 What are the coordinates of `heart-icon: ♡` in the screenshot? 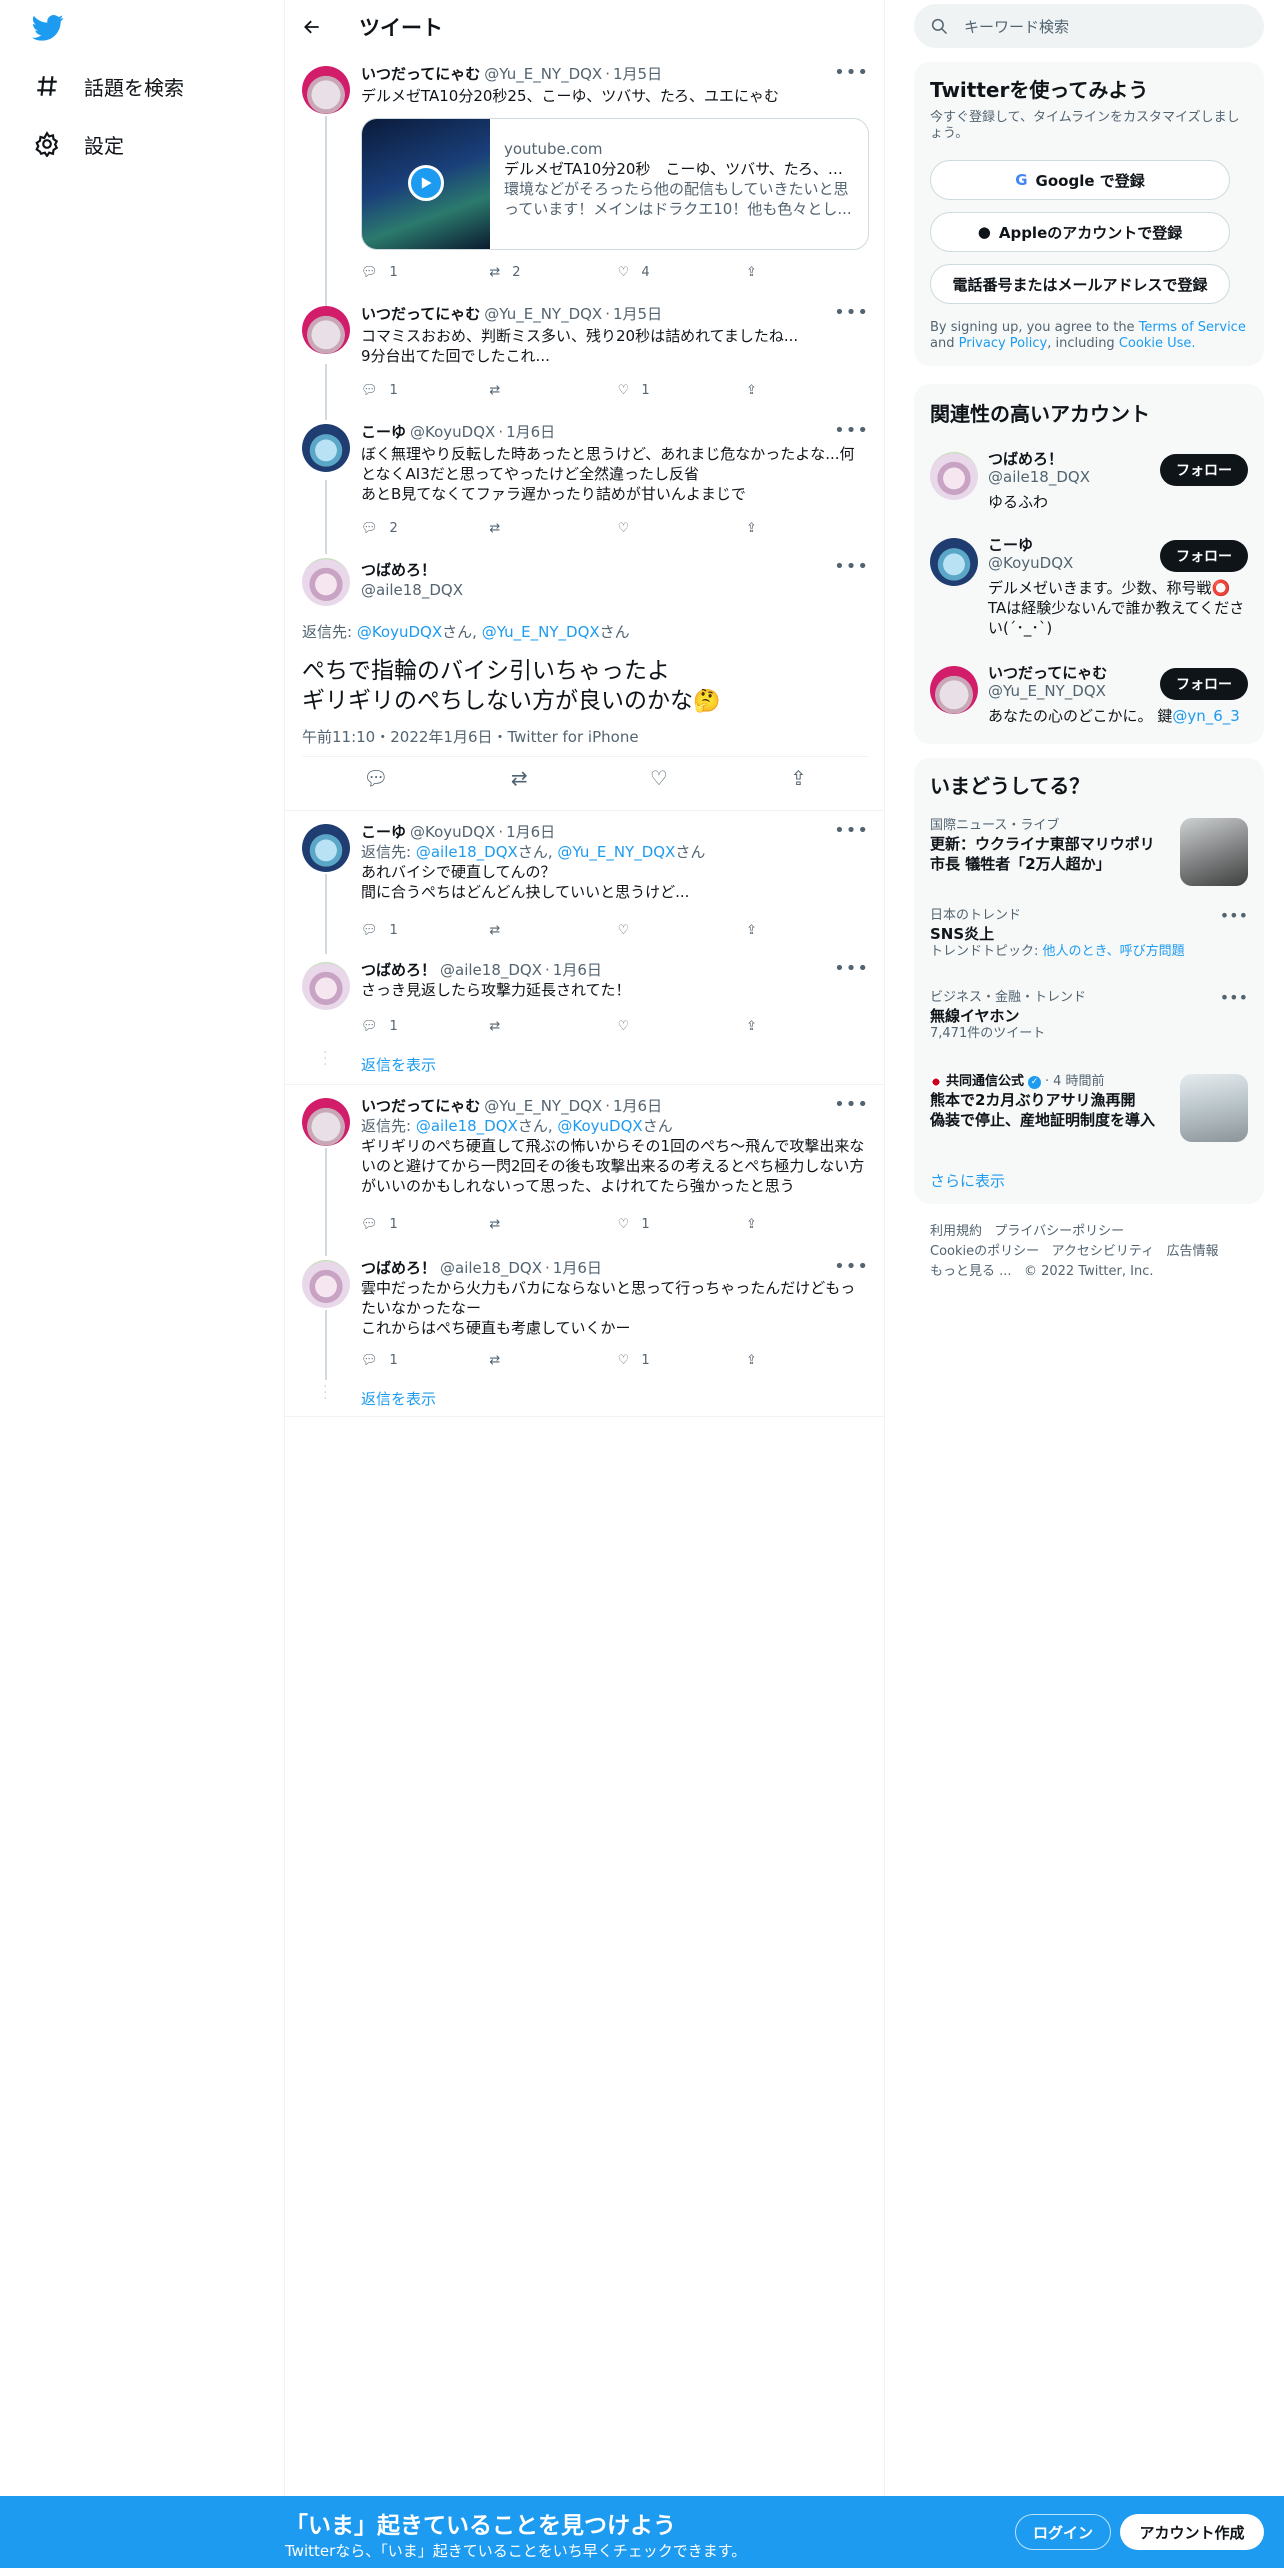 It's located at (659, 784).